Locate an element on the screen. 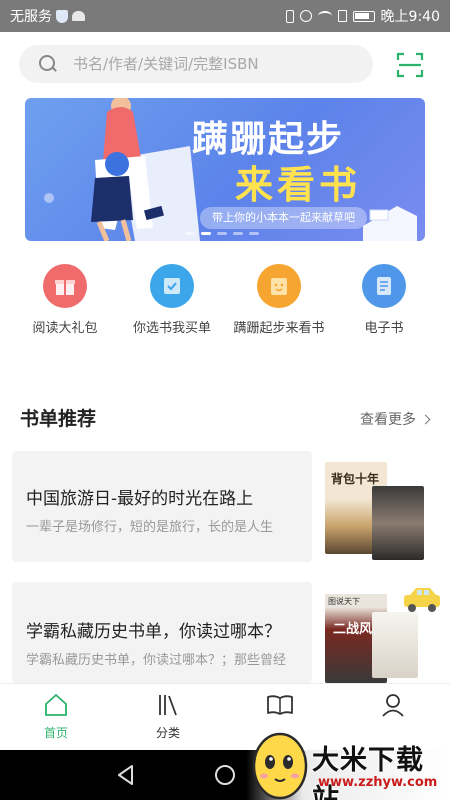 The image size is (450, 800). books-icon is located at coordinates (168, 705).